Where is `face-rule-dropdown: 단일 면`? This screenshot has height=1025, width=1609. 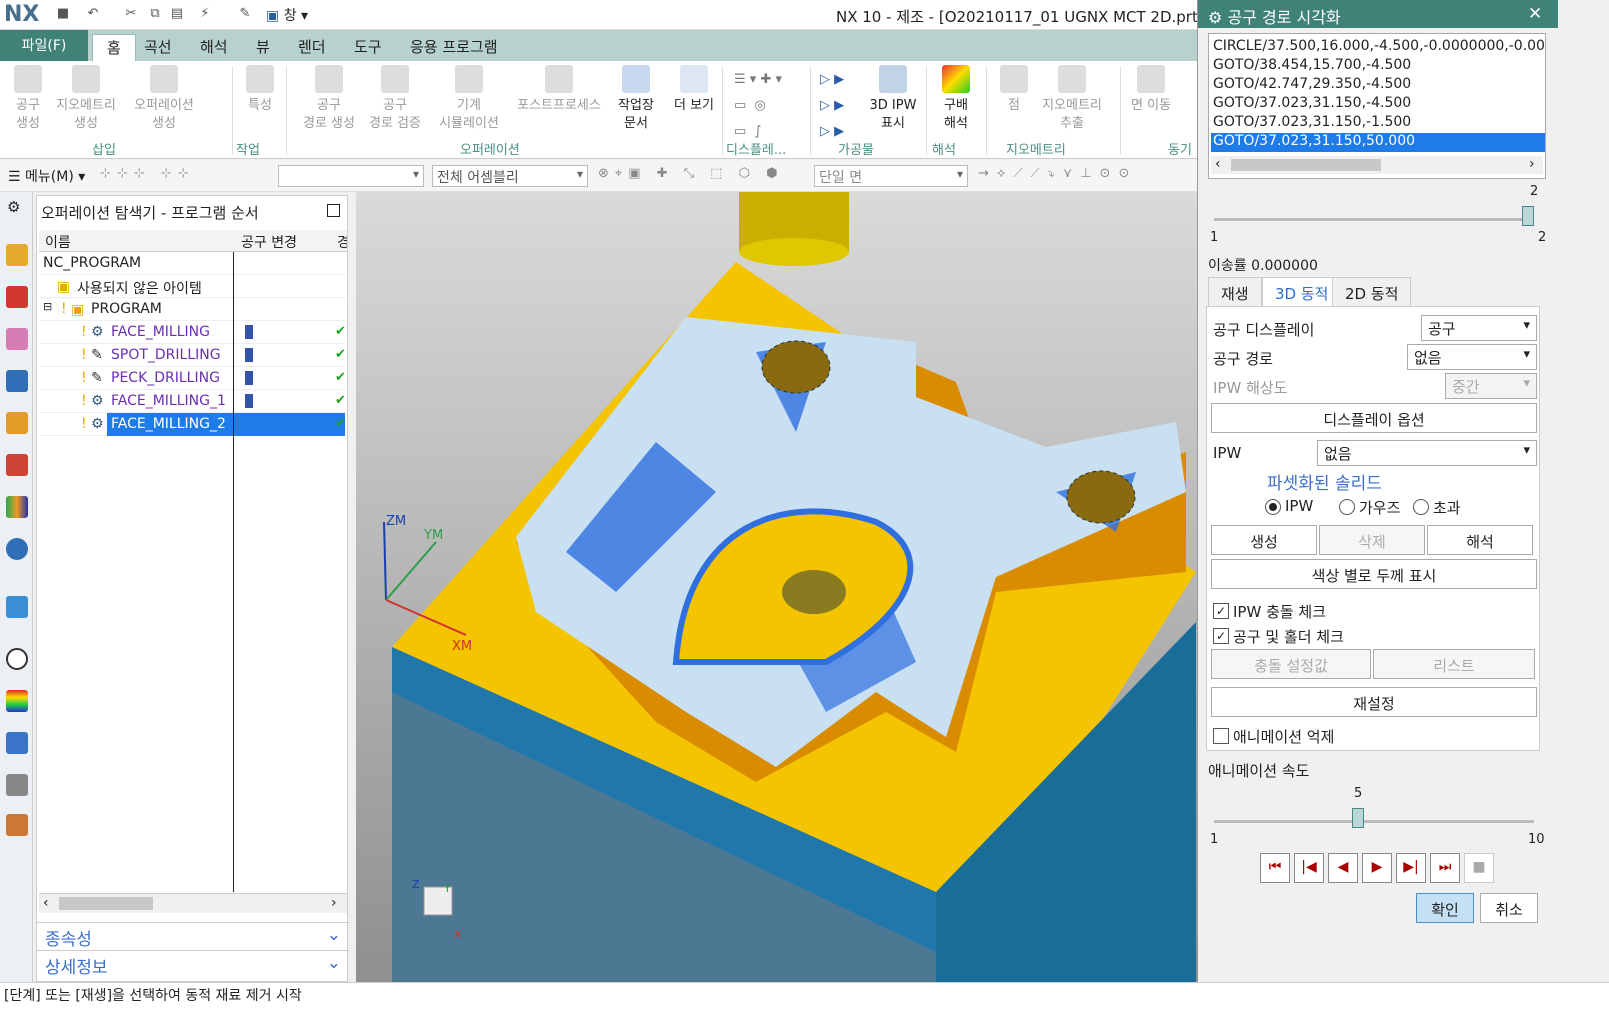
face-rule-dropdown: 단일 면 is located at coordinates (891, 176).